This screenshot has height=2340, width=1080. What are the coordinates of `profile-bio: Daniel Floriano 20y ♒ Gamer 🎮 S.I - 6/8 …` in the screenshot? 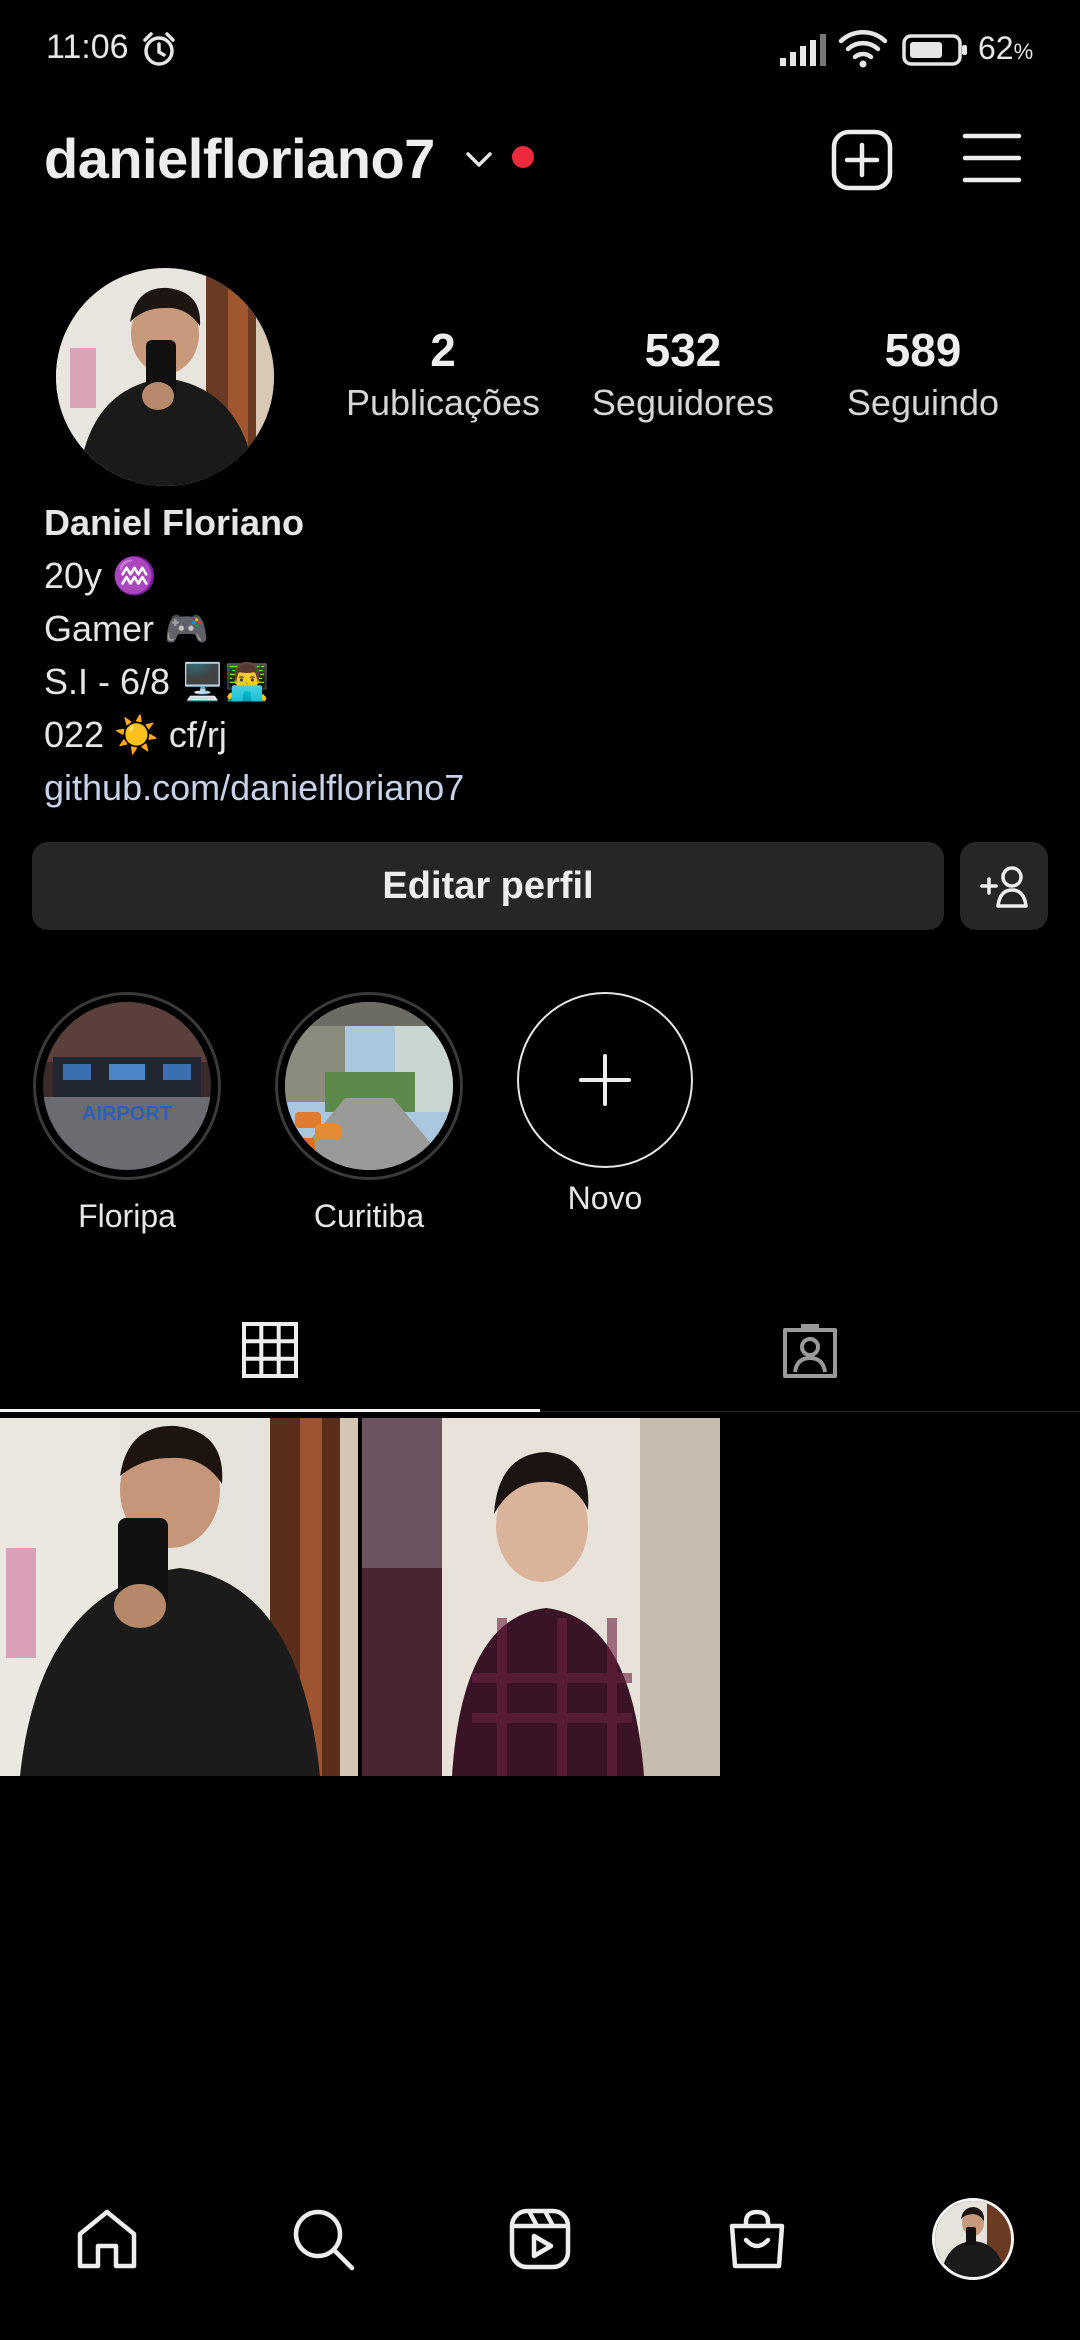 It's located at (544, 655).